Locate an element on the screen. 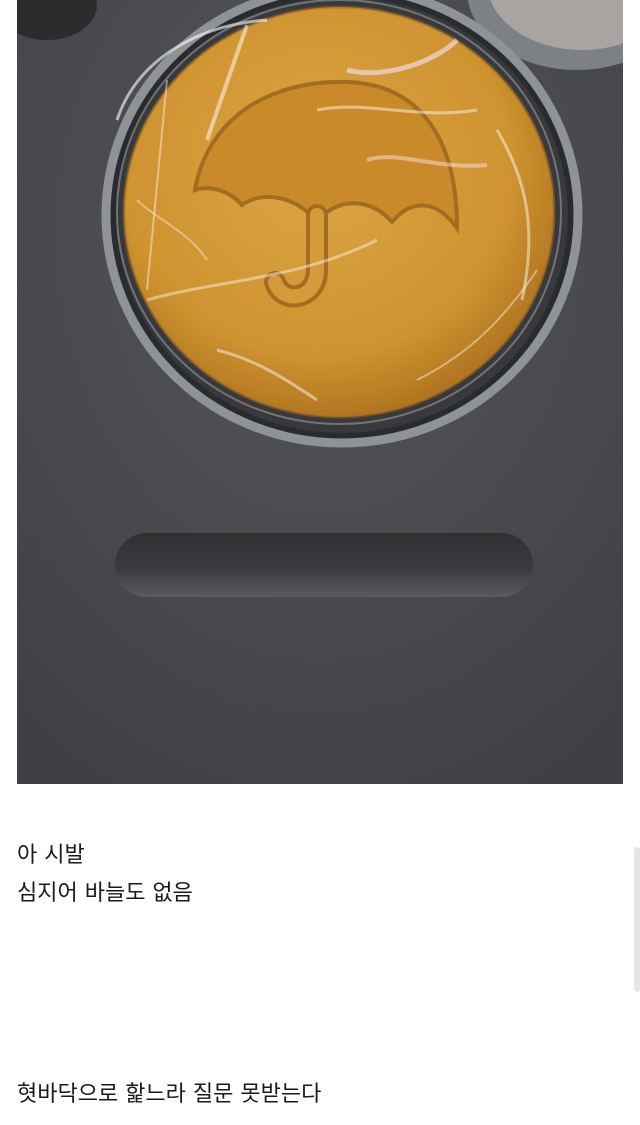 Image resolution: width=640 pixels, height=1125 pixels. mat-groove is located at coordinates (324, 565).